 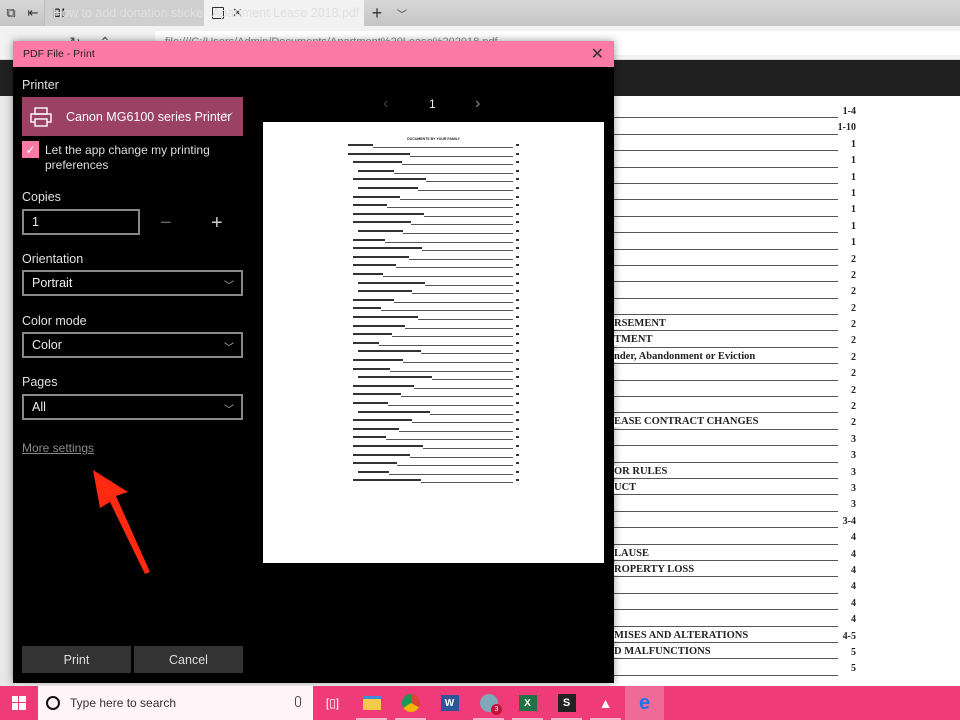 What do you see at coordinates (744, 423) in the screenshot?
I see `toc-entry: EASE CONTRACT CHANGES 2` at bounding box center [744, 423].